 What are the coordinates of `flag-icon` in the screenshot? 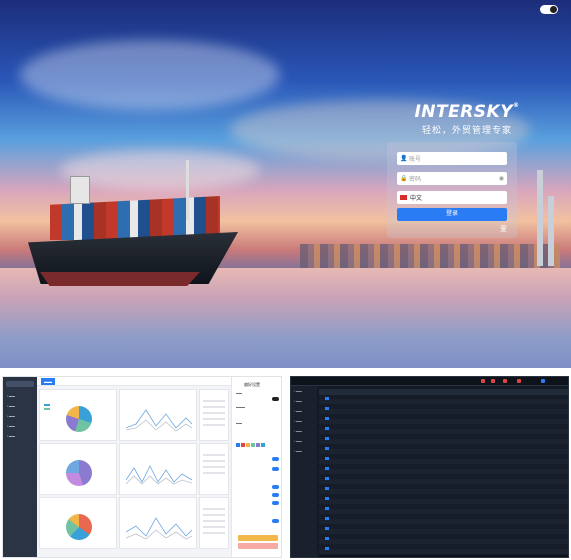 It's located at (403, 197).